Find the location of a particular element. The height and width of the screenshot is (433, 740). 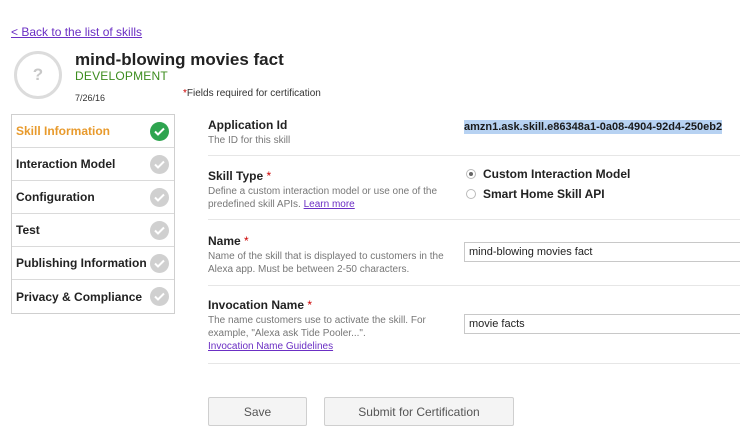

application-id-desc: The ID for this skill is located at coordinates (249, 140).